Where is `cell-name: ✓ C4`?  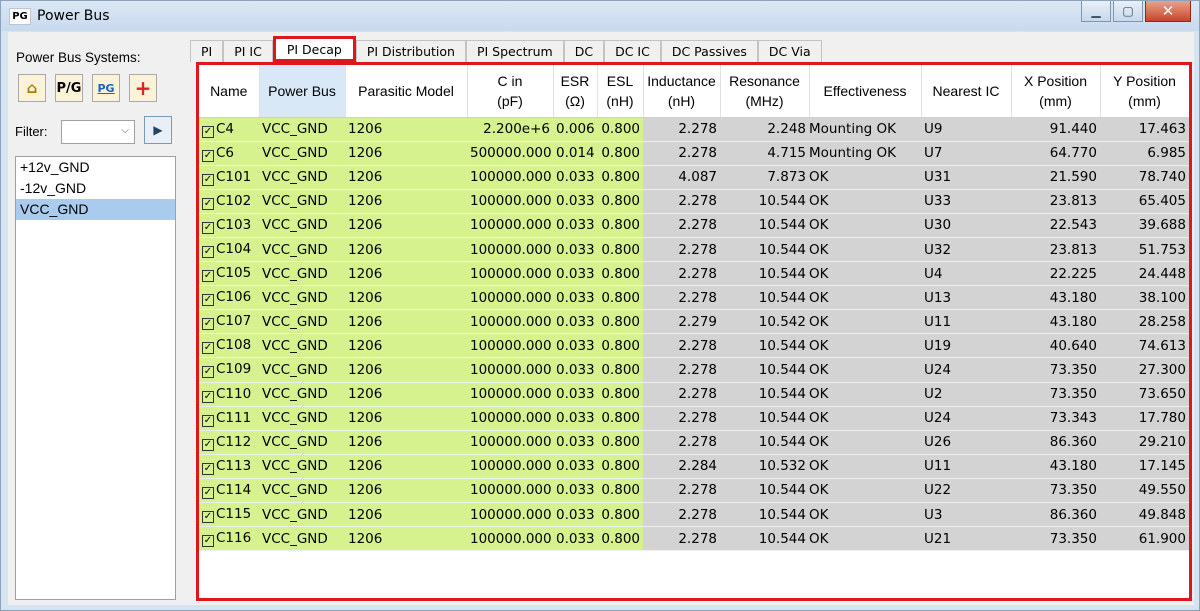 cell-name: ✓ C4 is located at coordinates (229, 129).